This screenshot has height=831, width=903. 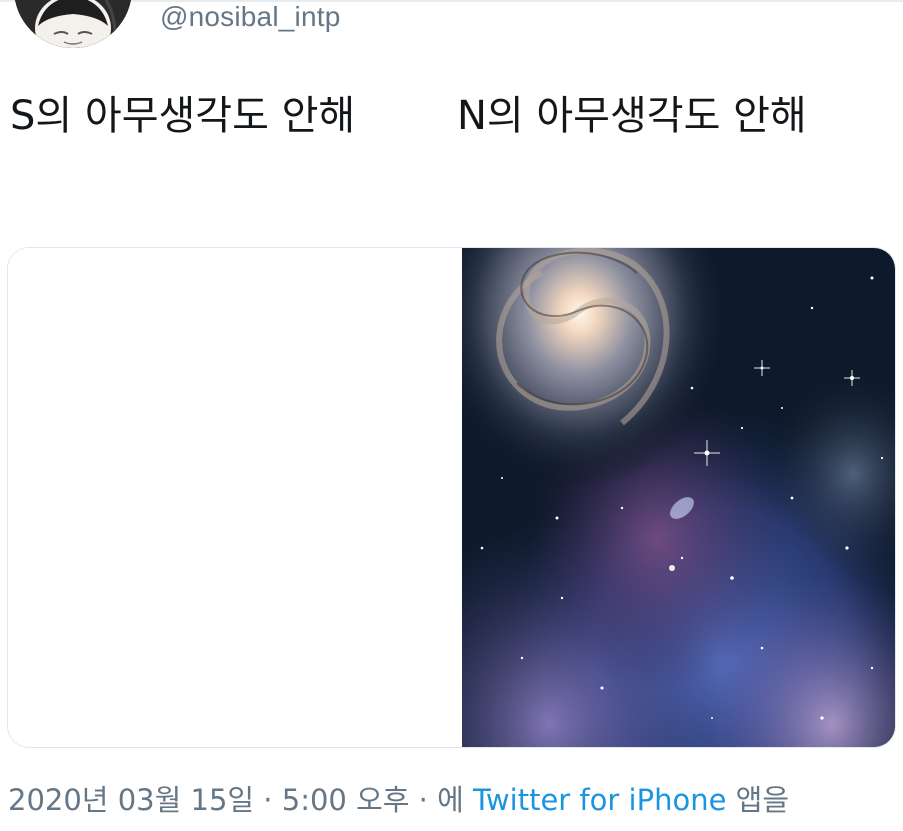 I want to click on via-prefix: 에, so click(x=455, y=800).